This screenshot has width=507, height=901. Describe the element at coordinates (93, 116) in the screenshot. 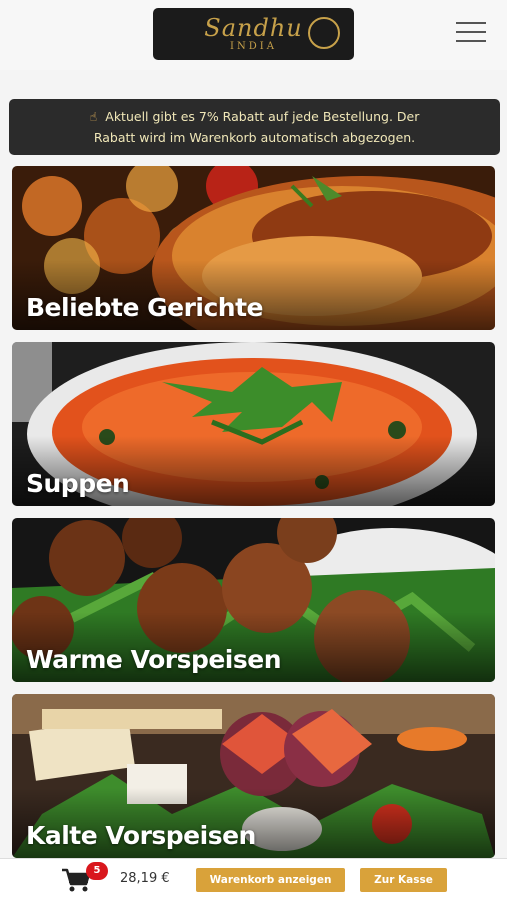

I see `hand-icon: ☝` at that location.